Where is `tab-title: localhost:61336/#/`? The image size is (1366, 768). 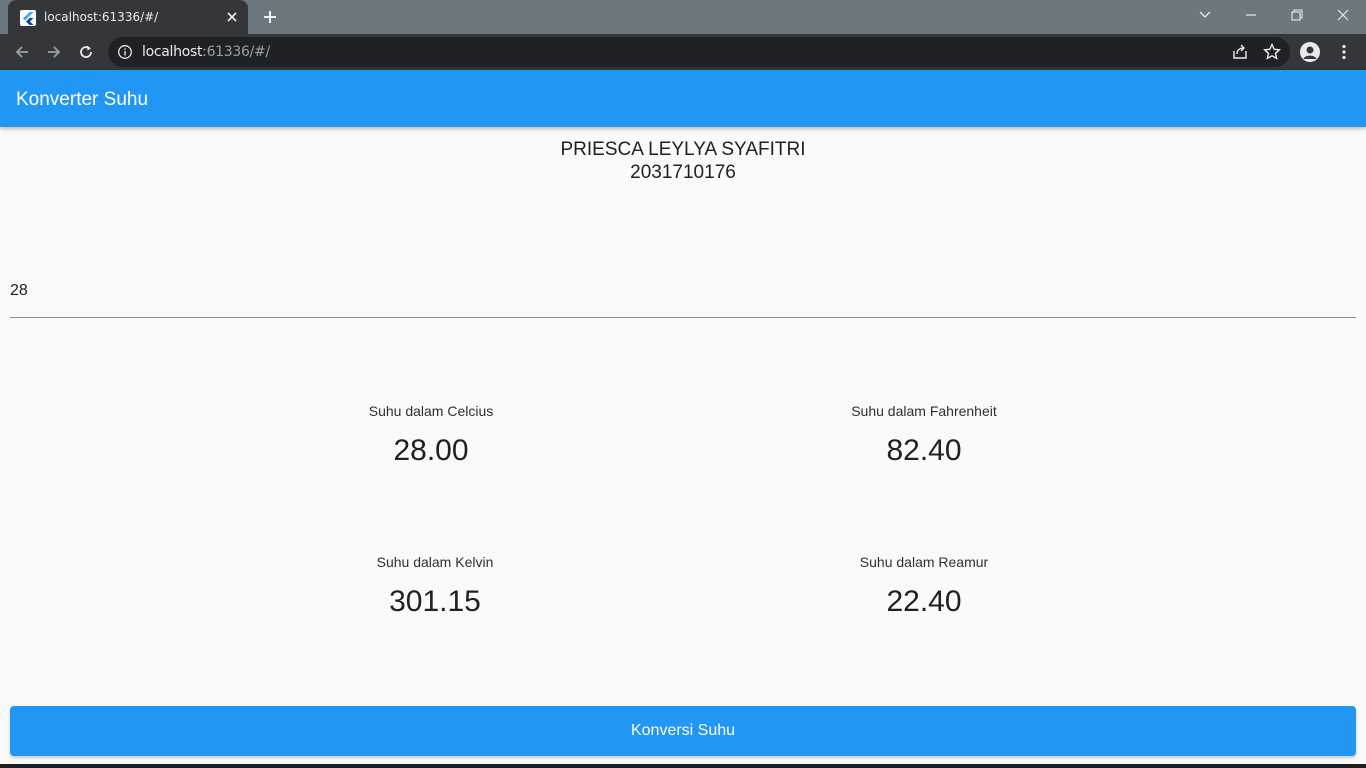 tab-title: localhost:61336/#/ is located at coordinates (101, 17).